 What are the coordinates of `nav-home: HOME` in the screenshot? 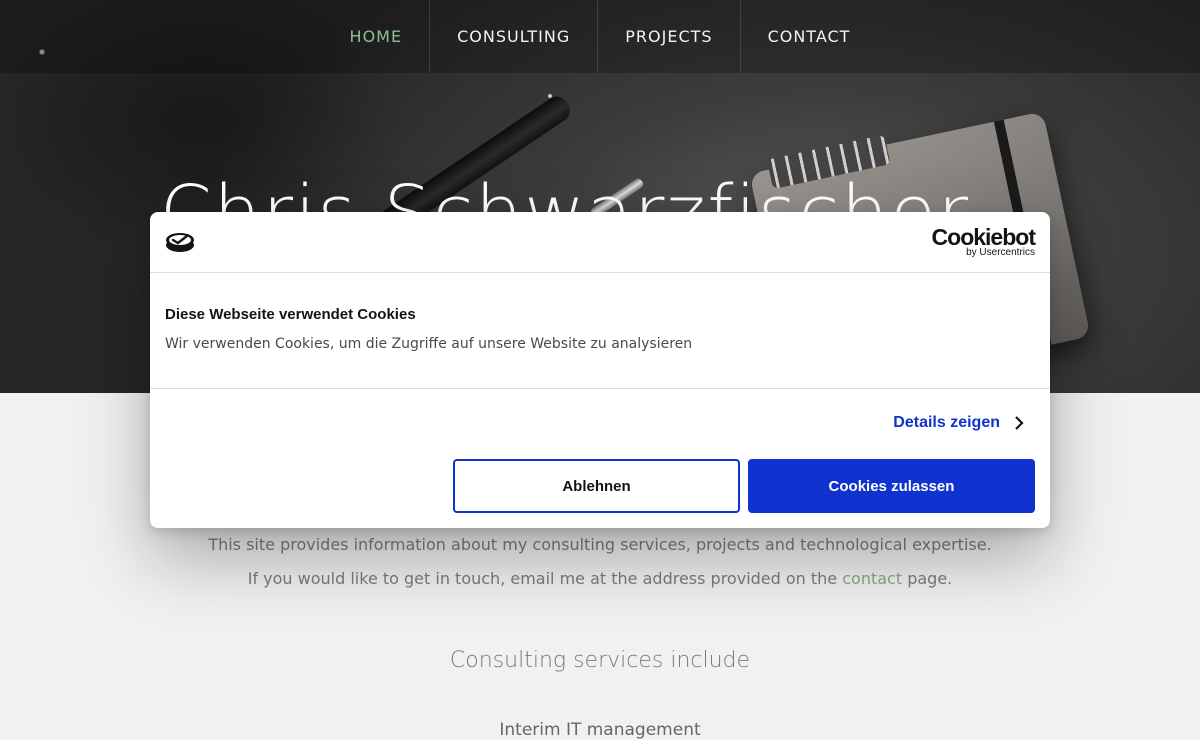 It's located at (377, 36).